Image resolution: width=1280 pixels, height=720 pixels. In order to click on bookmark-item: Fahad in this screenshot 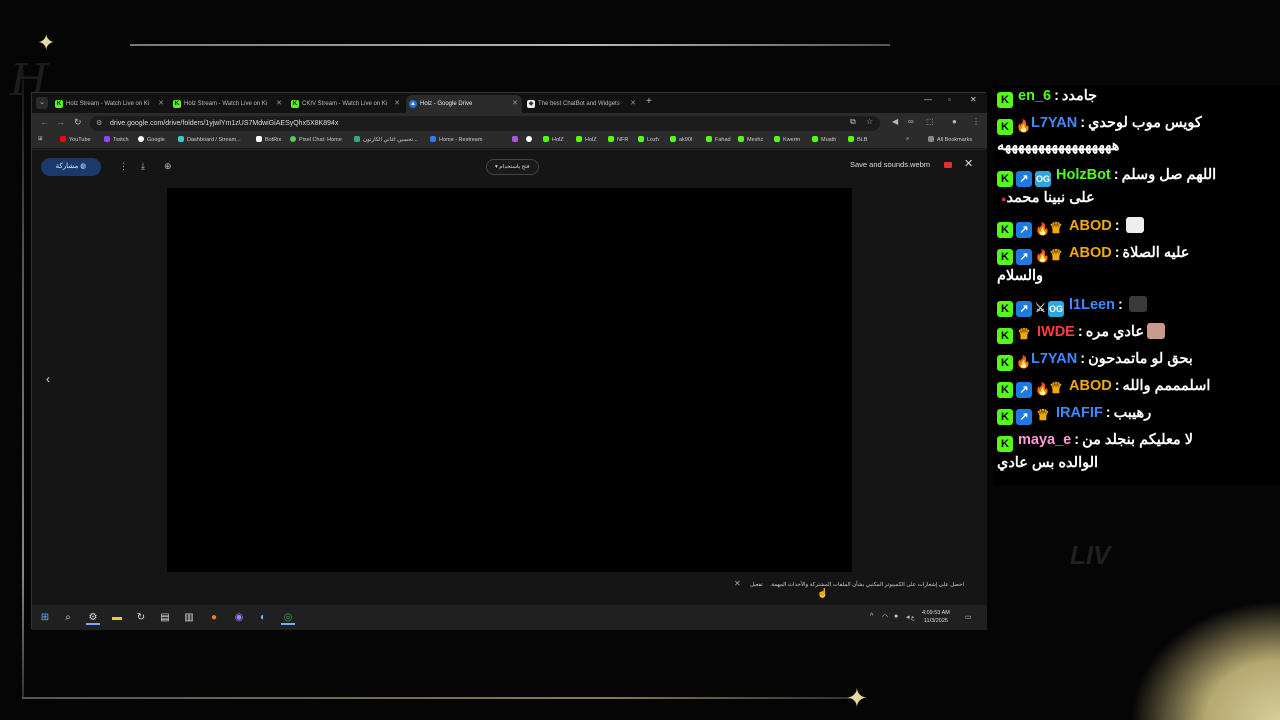, I will do `click(718, 139)`.